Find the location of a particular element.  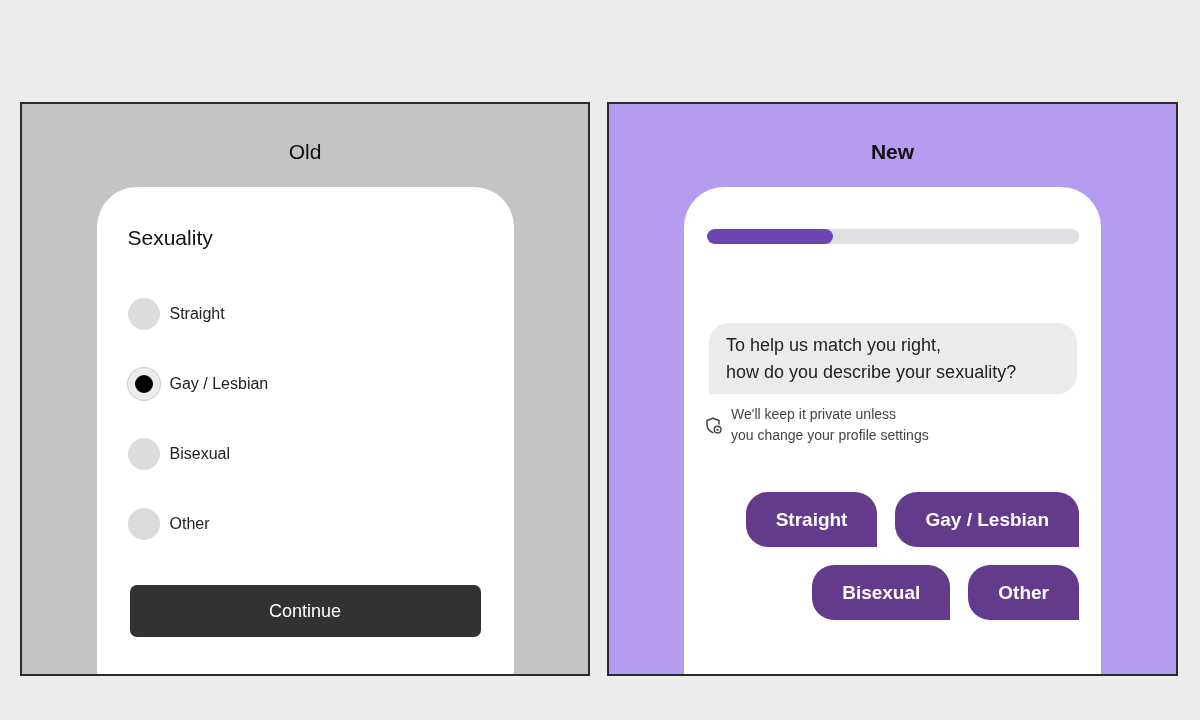

answer-button: Gay / Lesbian is located at coordinates (987, 519).